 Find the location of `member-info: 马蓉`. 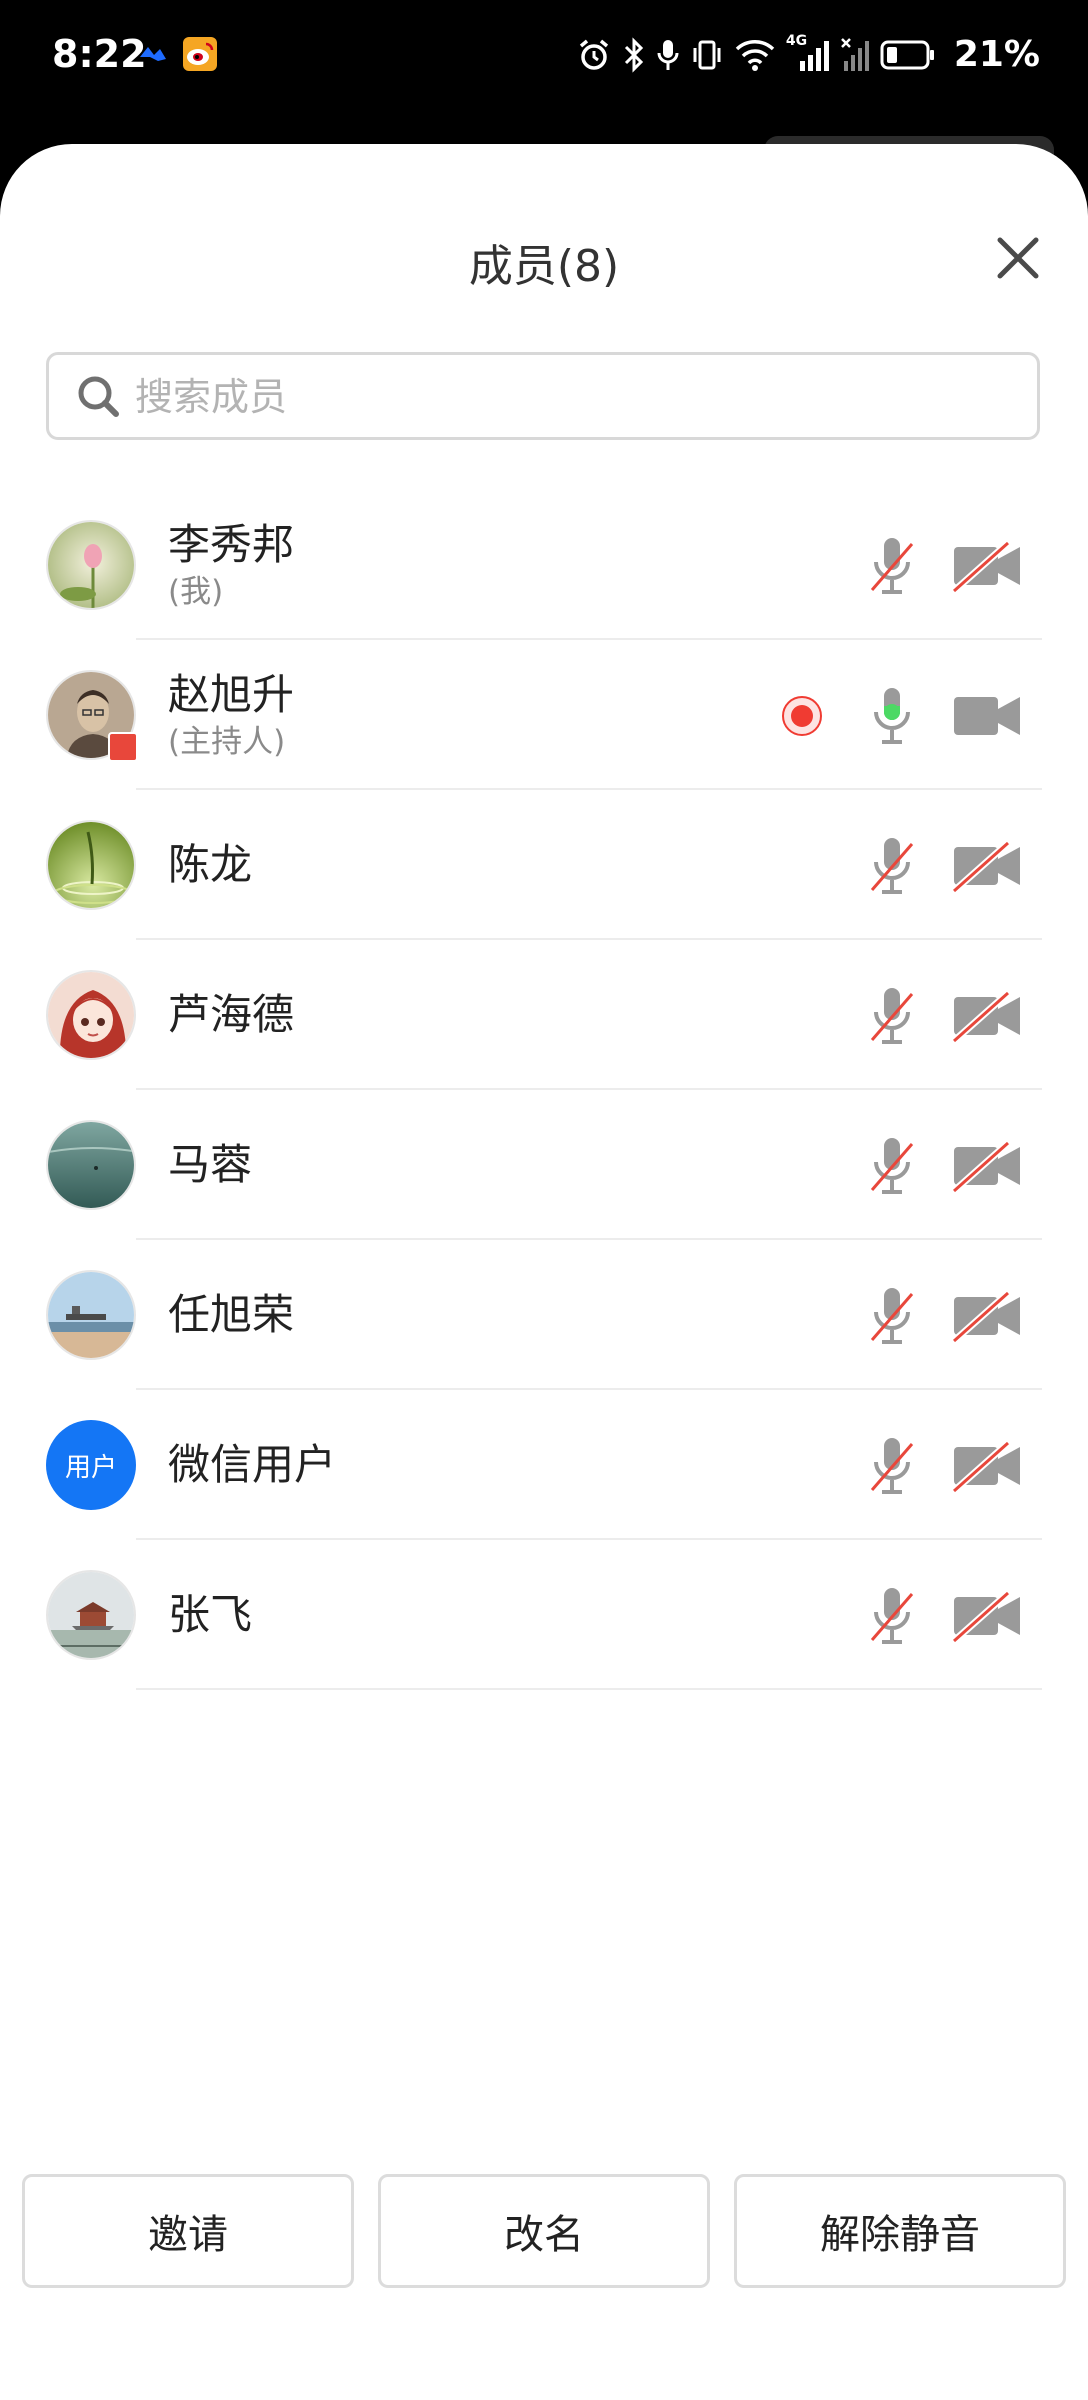

member-info: 马蓉 is located at coordinates (210, 1165).